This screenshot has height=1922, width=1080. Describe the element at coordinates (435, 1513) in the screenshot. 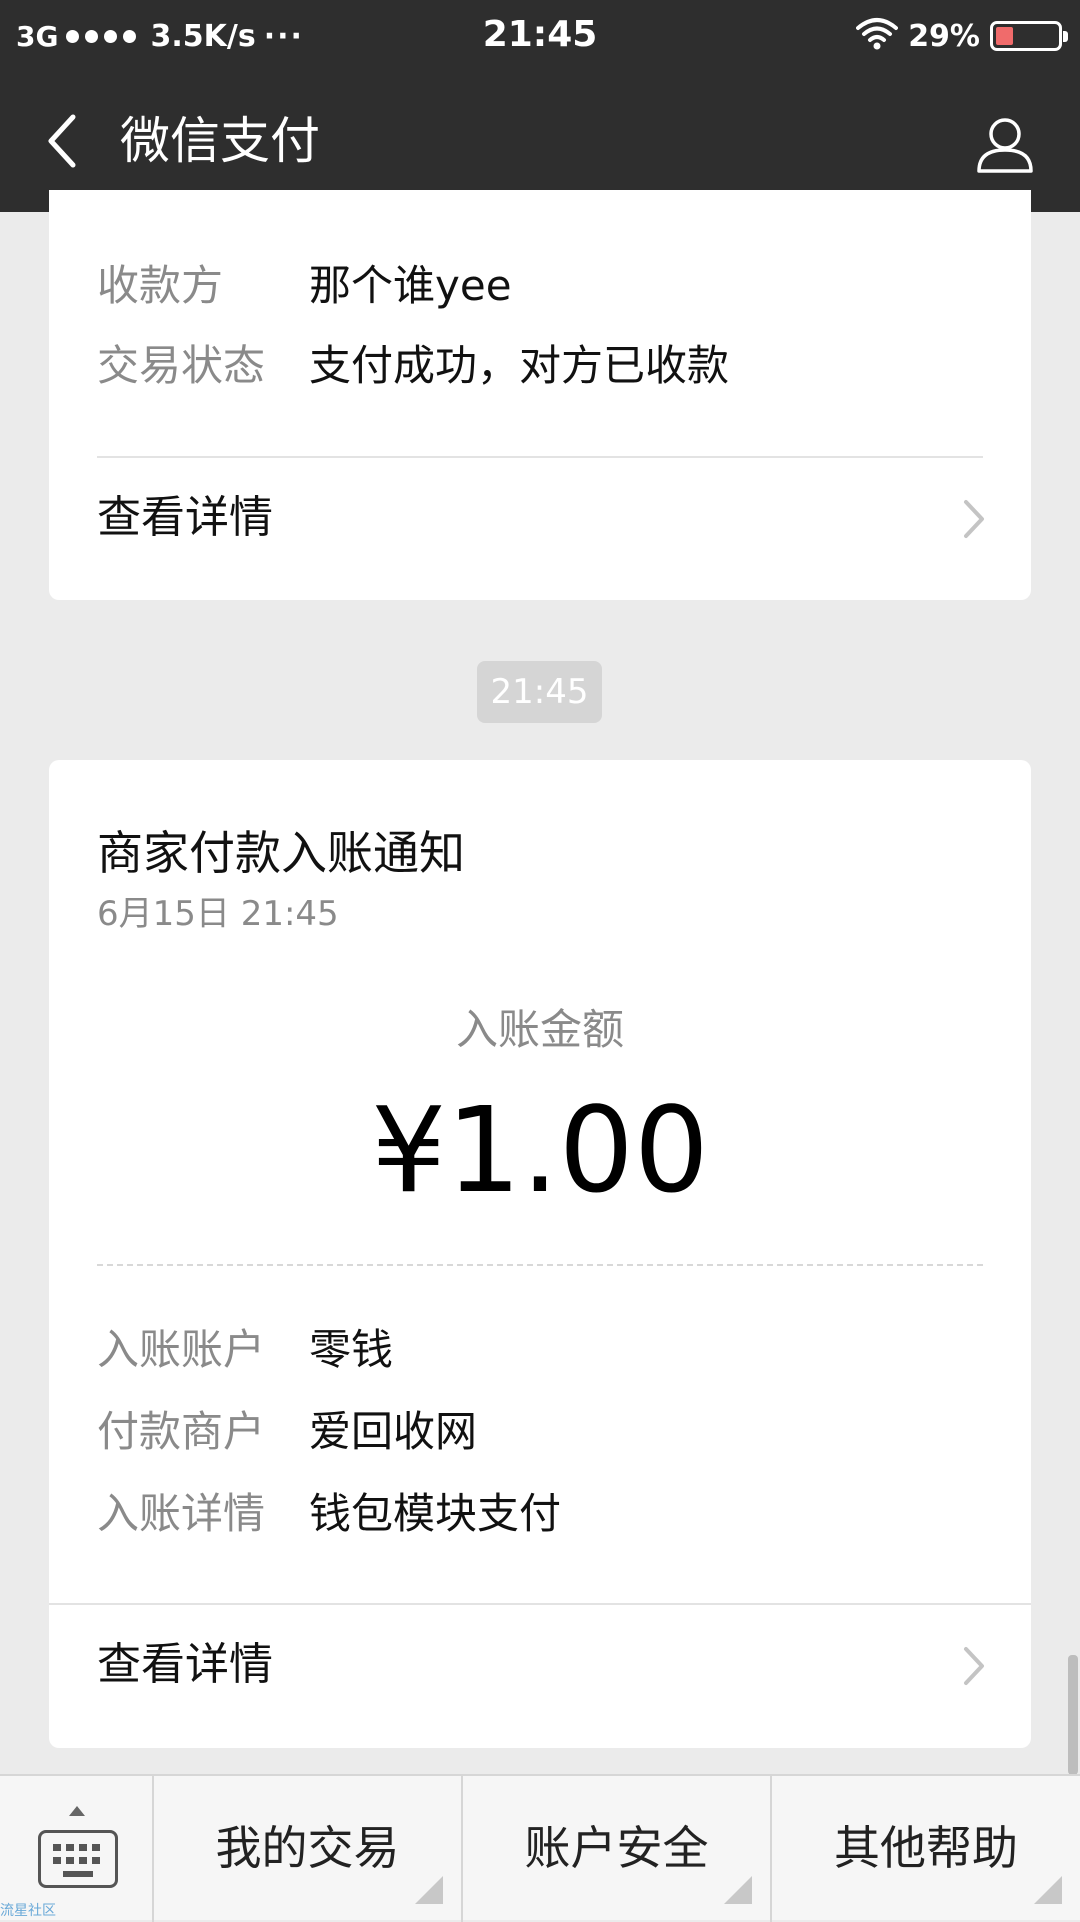

I see `entry-details-value: 钱包模块支付` at that location.